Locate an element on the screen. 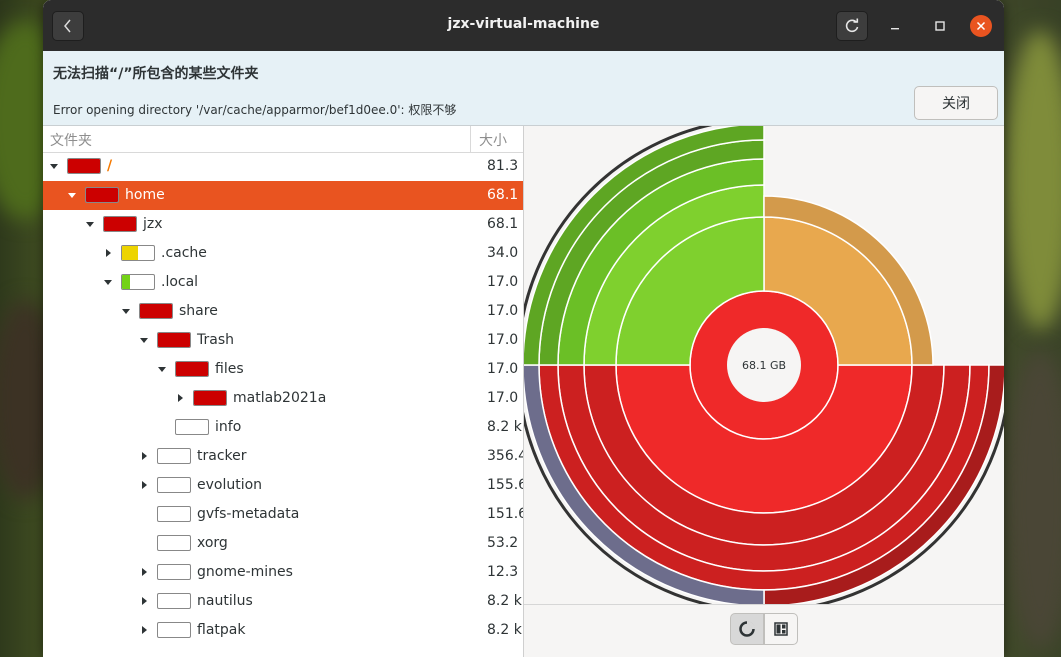 The image size is (1061, 657). infobar-title: 无法扫描“/”所包含的某些文件夹 is located at coordinates (156, 74).